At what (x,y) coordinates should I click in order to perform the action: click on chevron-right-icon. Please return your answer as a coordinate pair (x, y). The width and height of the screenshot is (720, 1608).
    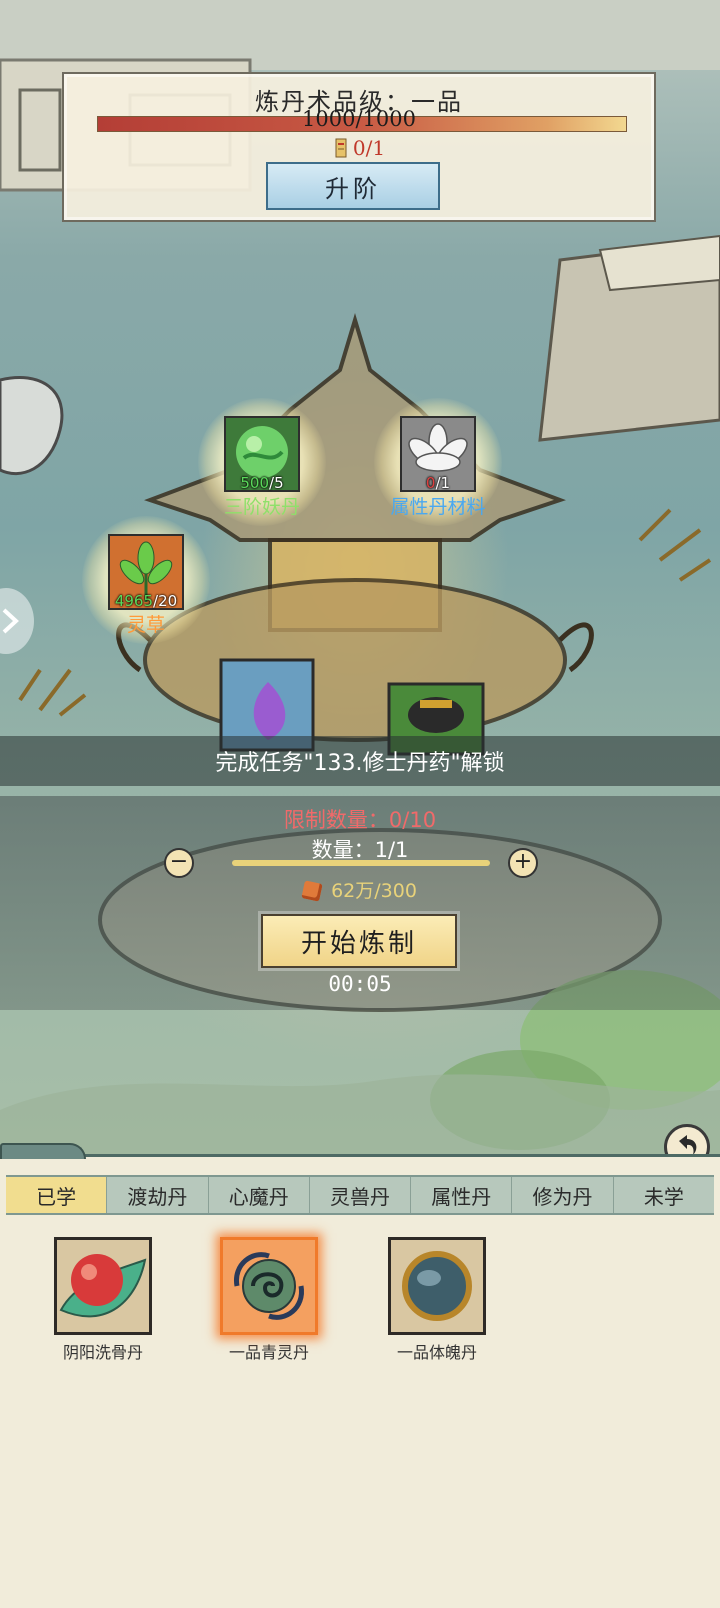
    Looking at the image, I should click on (10, 621).